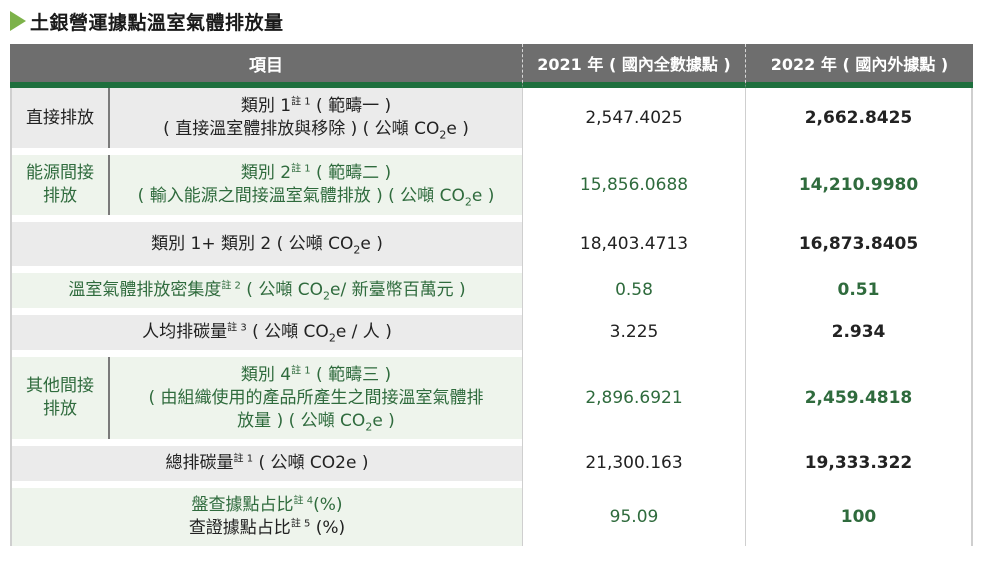 The height and width of the screenshot is (561, 988). Describe the element at coordinates (18, 21) in the screenshot. I see `triangle-bullet-icon` at that location.